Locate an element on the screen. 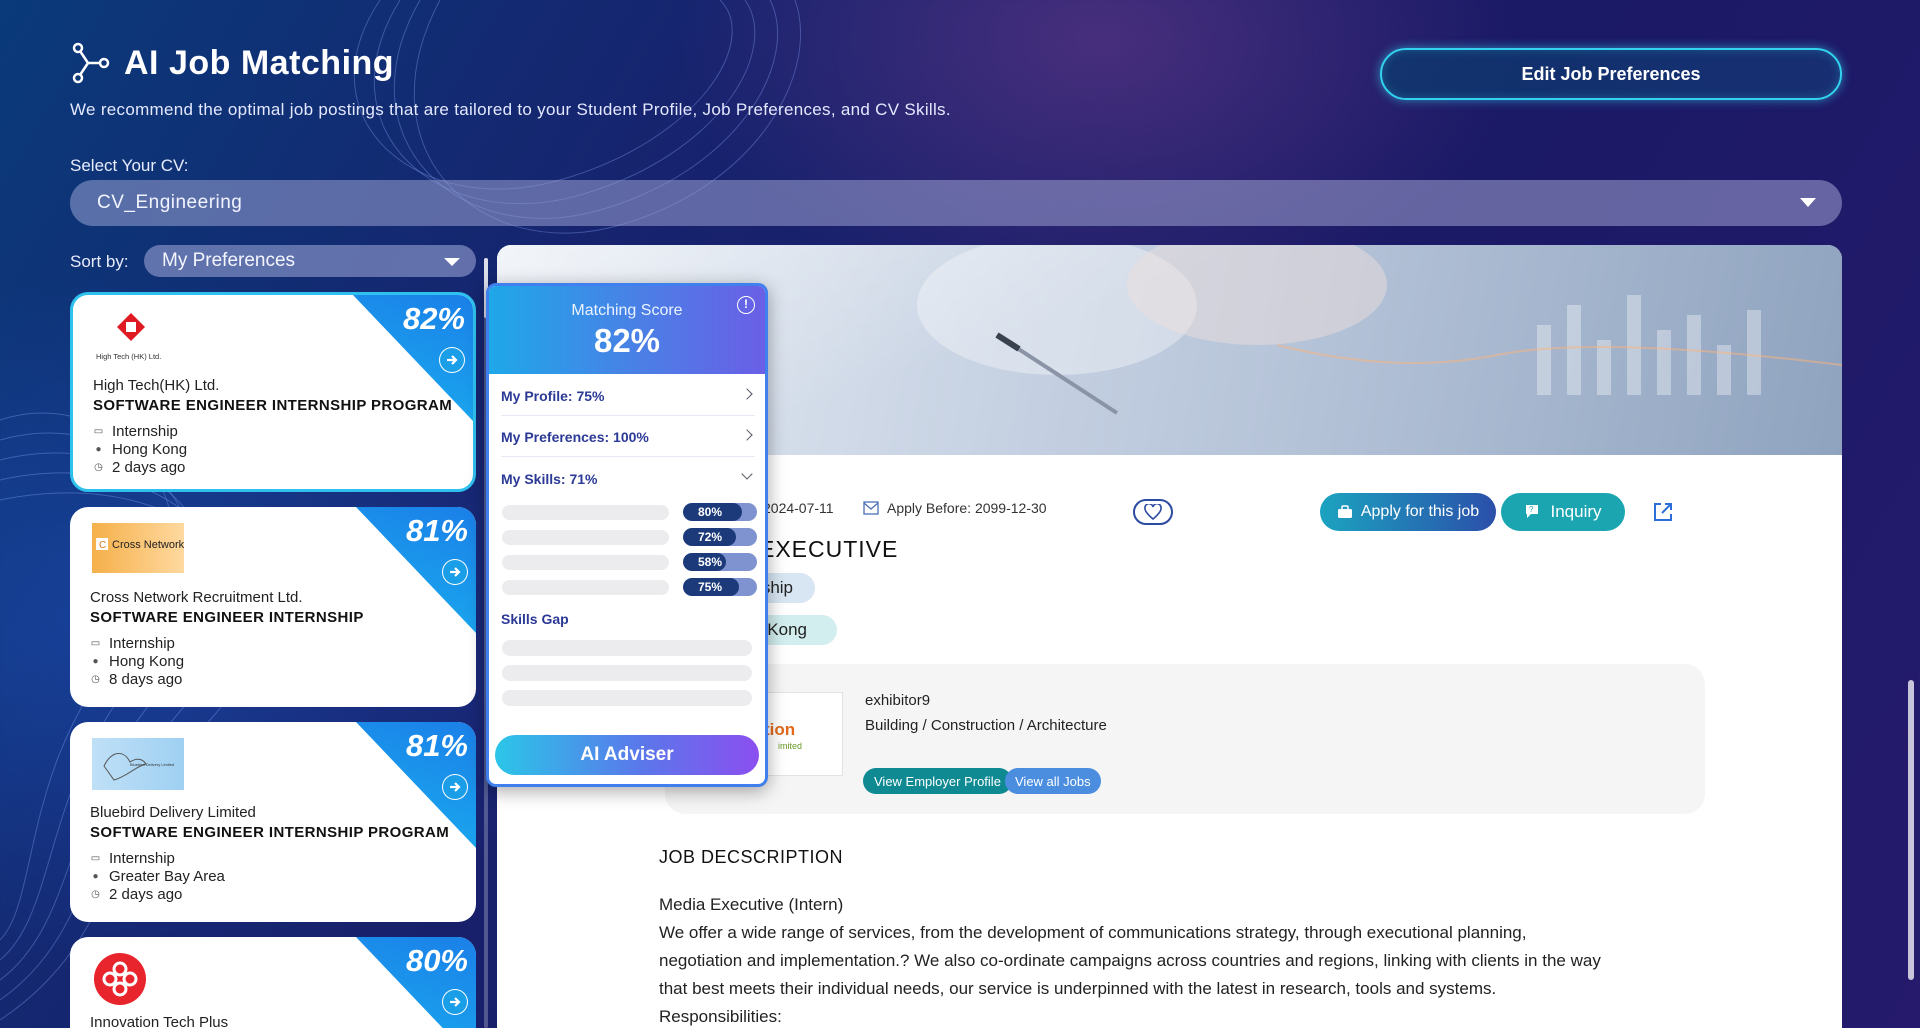  skill-score: 75% is located at coordinates (720, 587).